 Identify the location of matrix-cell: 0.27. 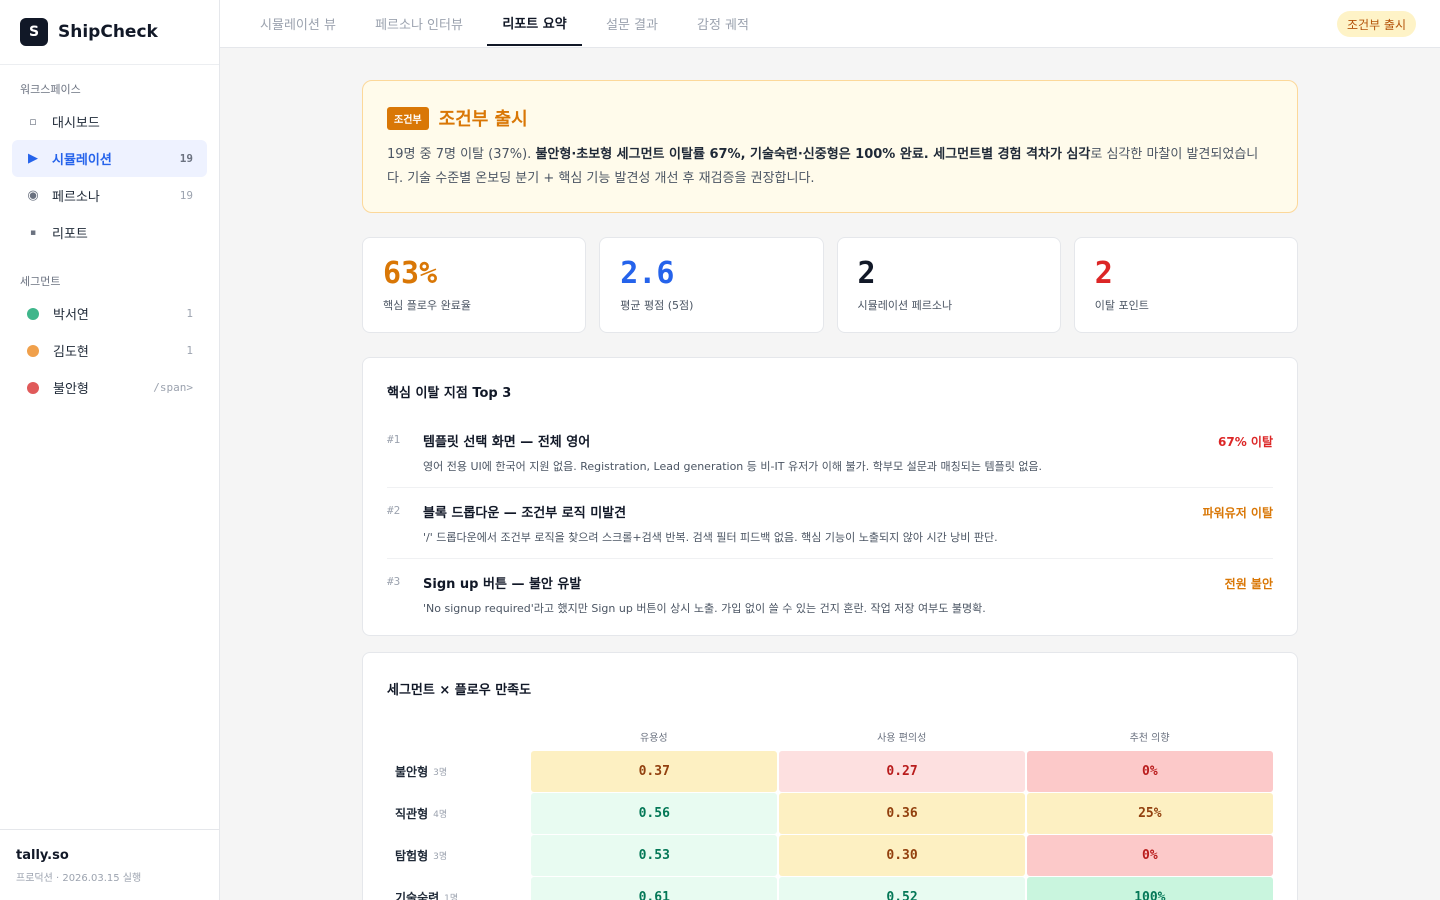
(902, 771).